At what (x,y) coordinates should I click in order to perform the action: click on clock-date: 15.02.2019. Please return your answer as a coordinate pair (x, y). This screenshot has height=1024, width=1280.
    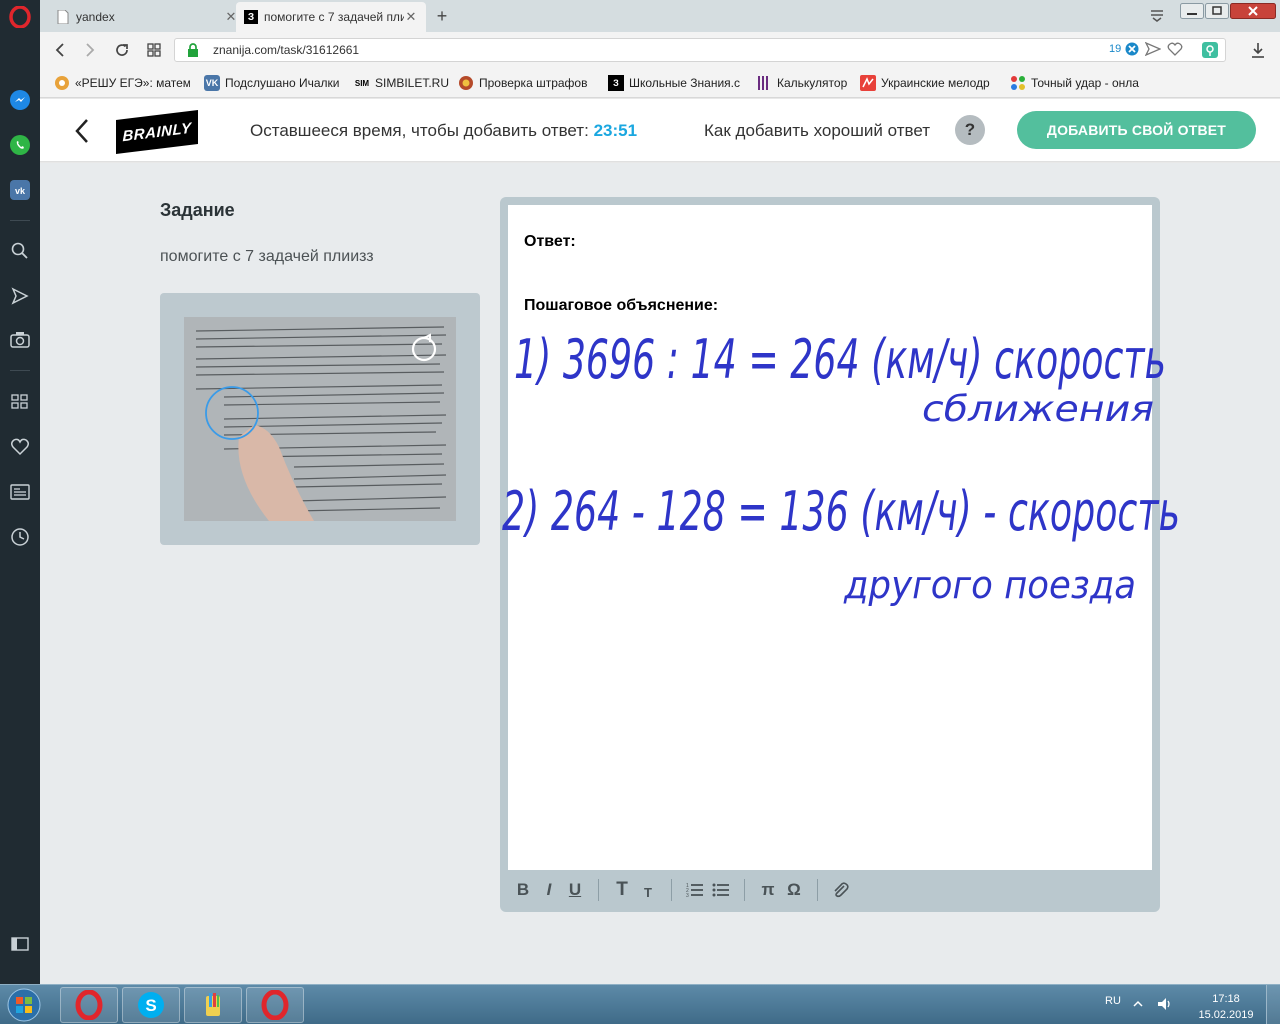
    Looking at the image, I should click on (1226, 1015).